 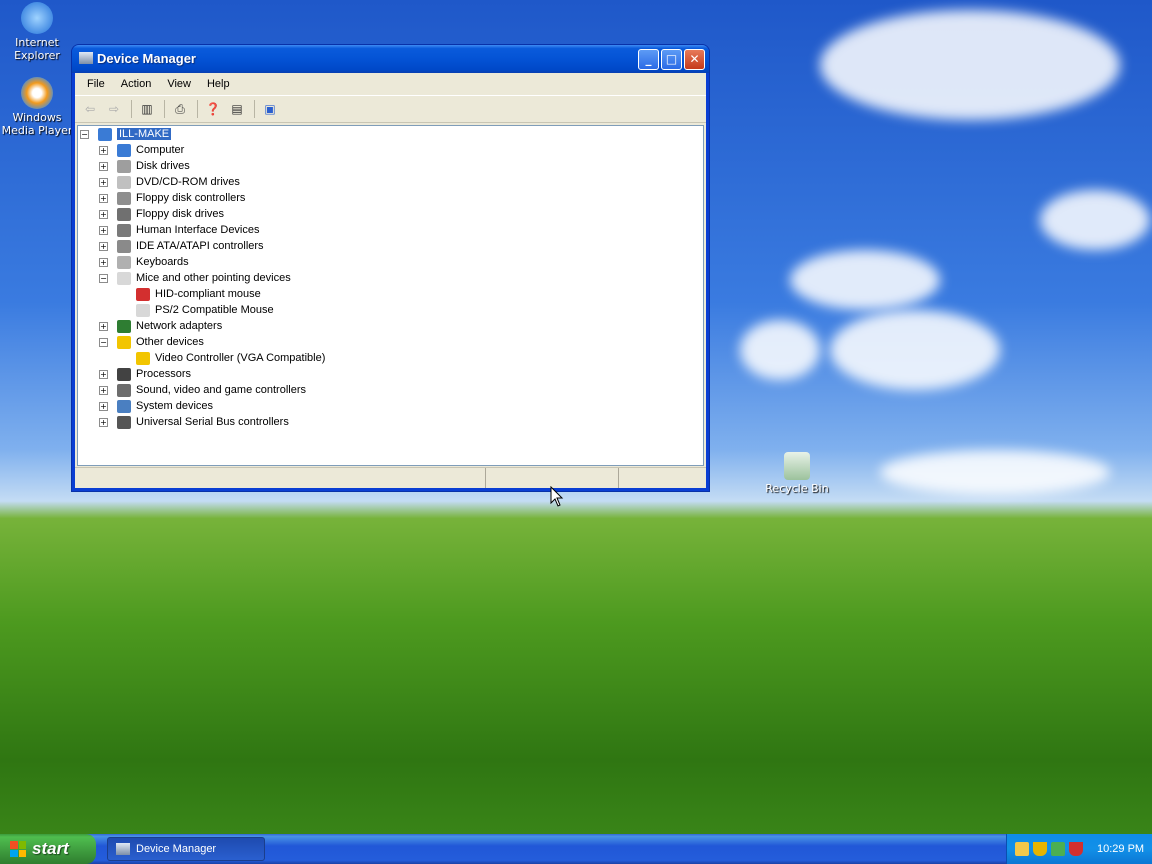 What do you see at coordinates (230, 358) in the screenshot?
I see `tree-child-item: Video Controller (VGA Compatible)` at bounding box center [230, 358].